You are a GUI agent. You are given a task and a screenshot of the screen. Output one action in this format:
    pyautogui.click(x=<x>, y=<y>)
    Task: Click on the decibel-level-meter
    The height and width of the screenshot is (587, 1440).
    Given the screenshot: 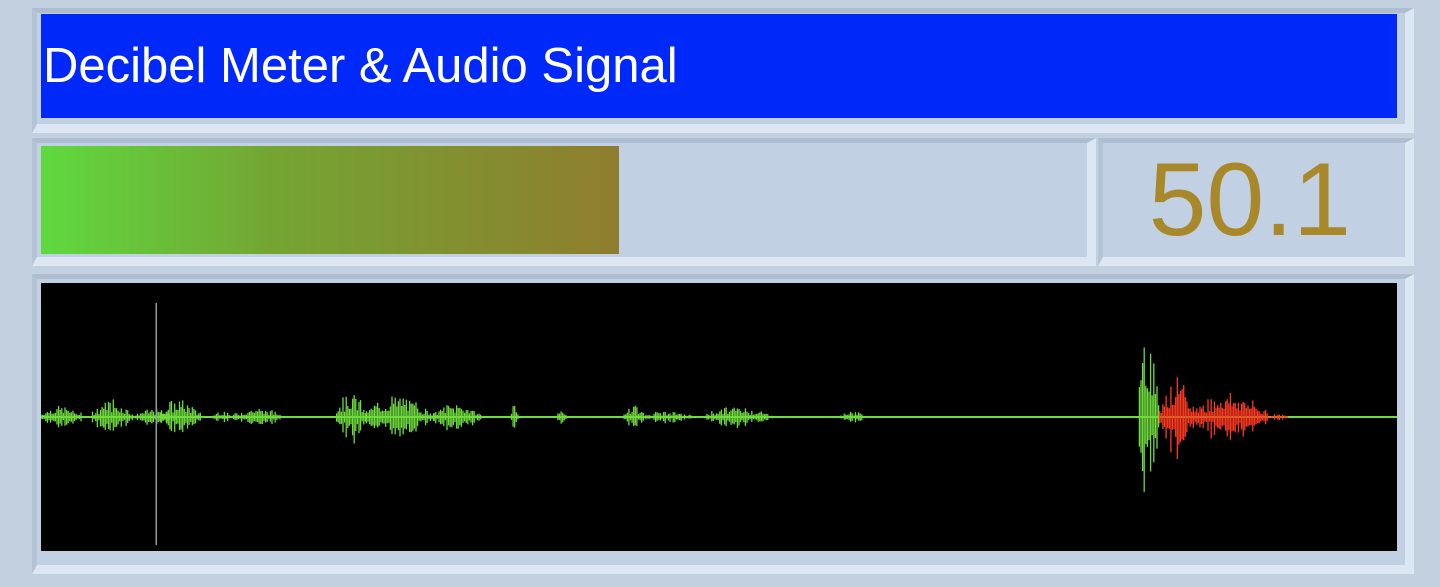 What is the action you would take?
    pyautogui.click(x=562, y=200)
    